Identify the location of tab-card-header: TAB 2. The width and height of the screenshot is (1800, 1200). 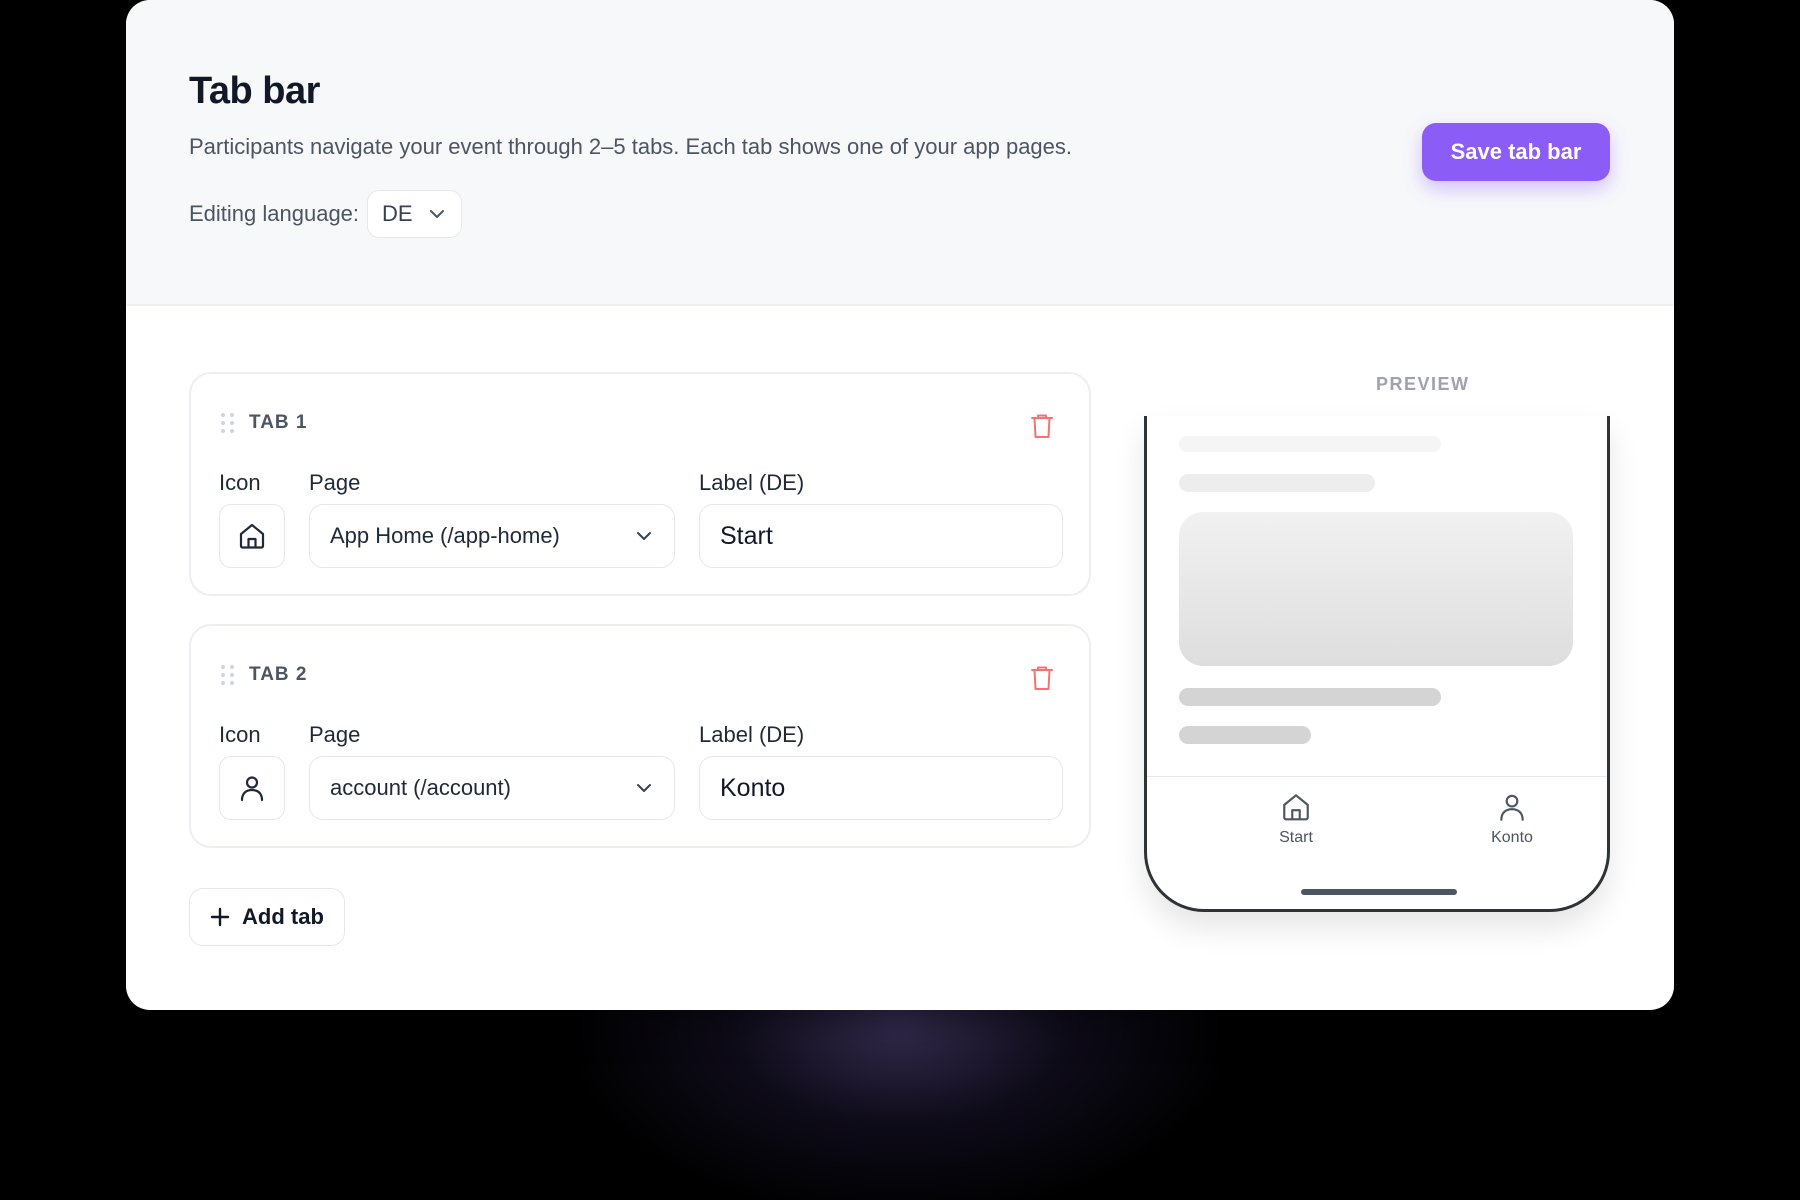
(264, 675).